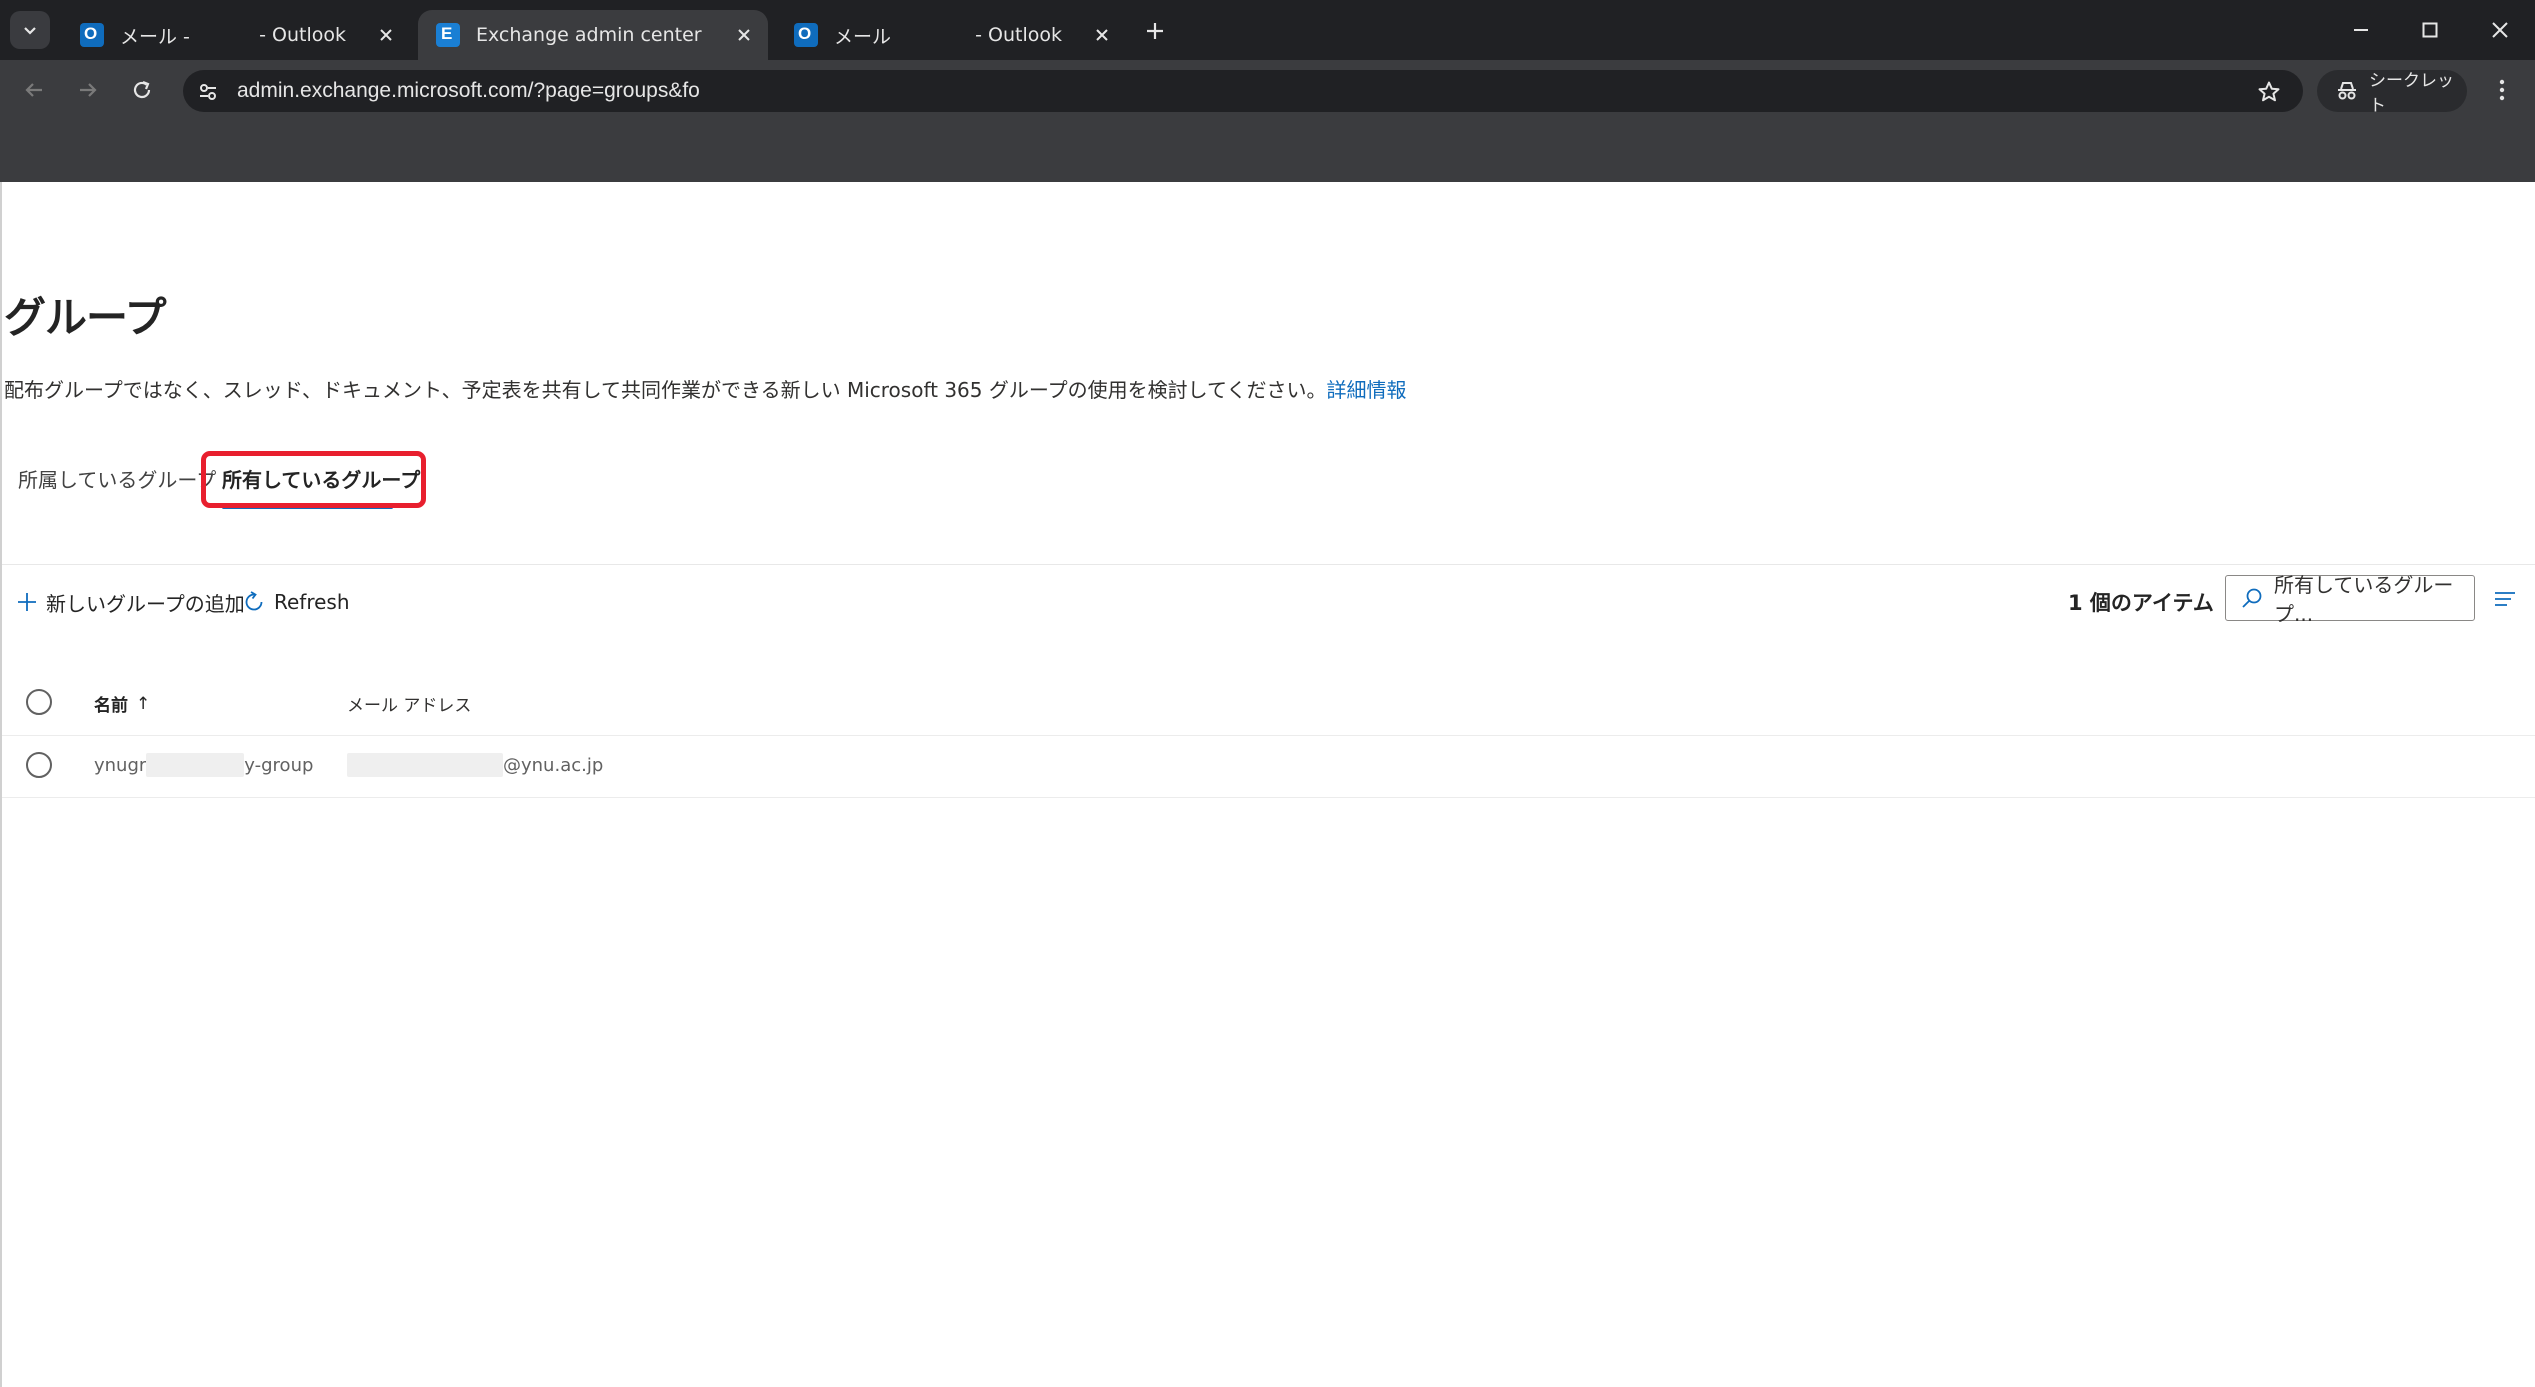  I want to click on reload-icon, so click(142, 89).